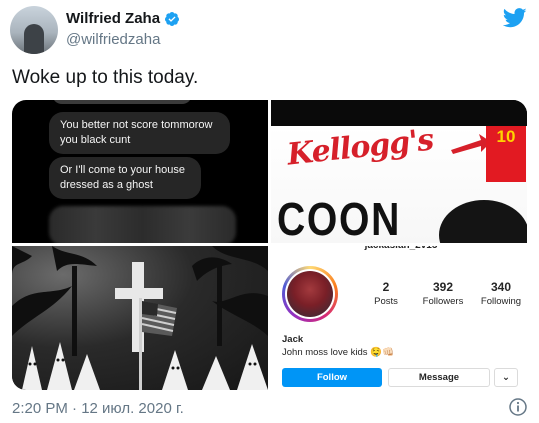 The width and height of the screenshot is (539, 423). I want to click on tweet-timestamp: 2:20 PM · 12 июл. 2020 г., so click(98, 408).